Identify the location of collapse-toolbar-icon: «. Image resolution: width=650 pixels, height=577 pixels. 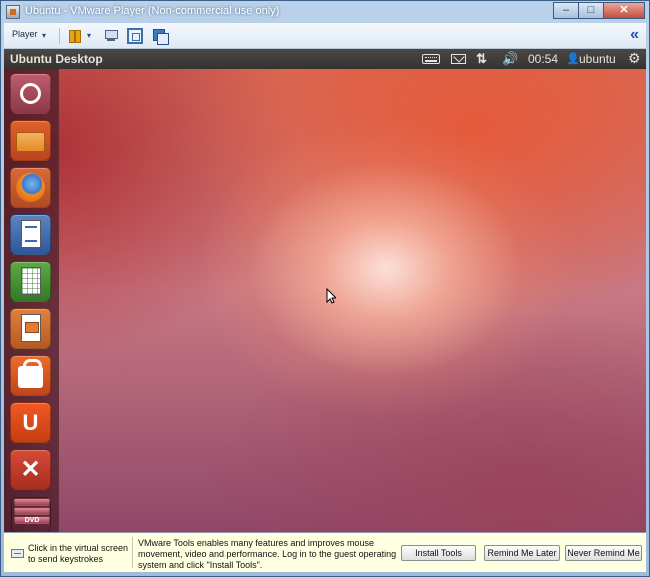
(634, 35).